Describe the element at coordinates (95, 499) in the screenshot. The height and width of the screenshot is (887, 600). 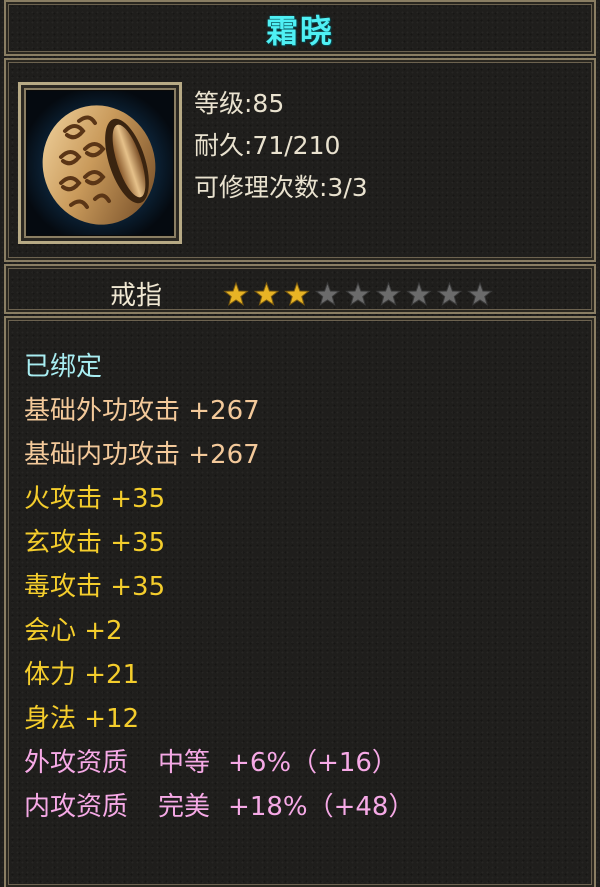
I see `attribute-line: 火攻击 +35` at that location.